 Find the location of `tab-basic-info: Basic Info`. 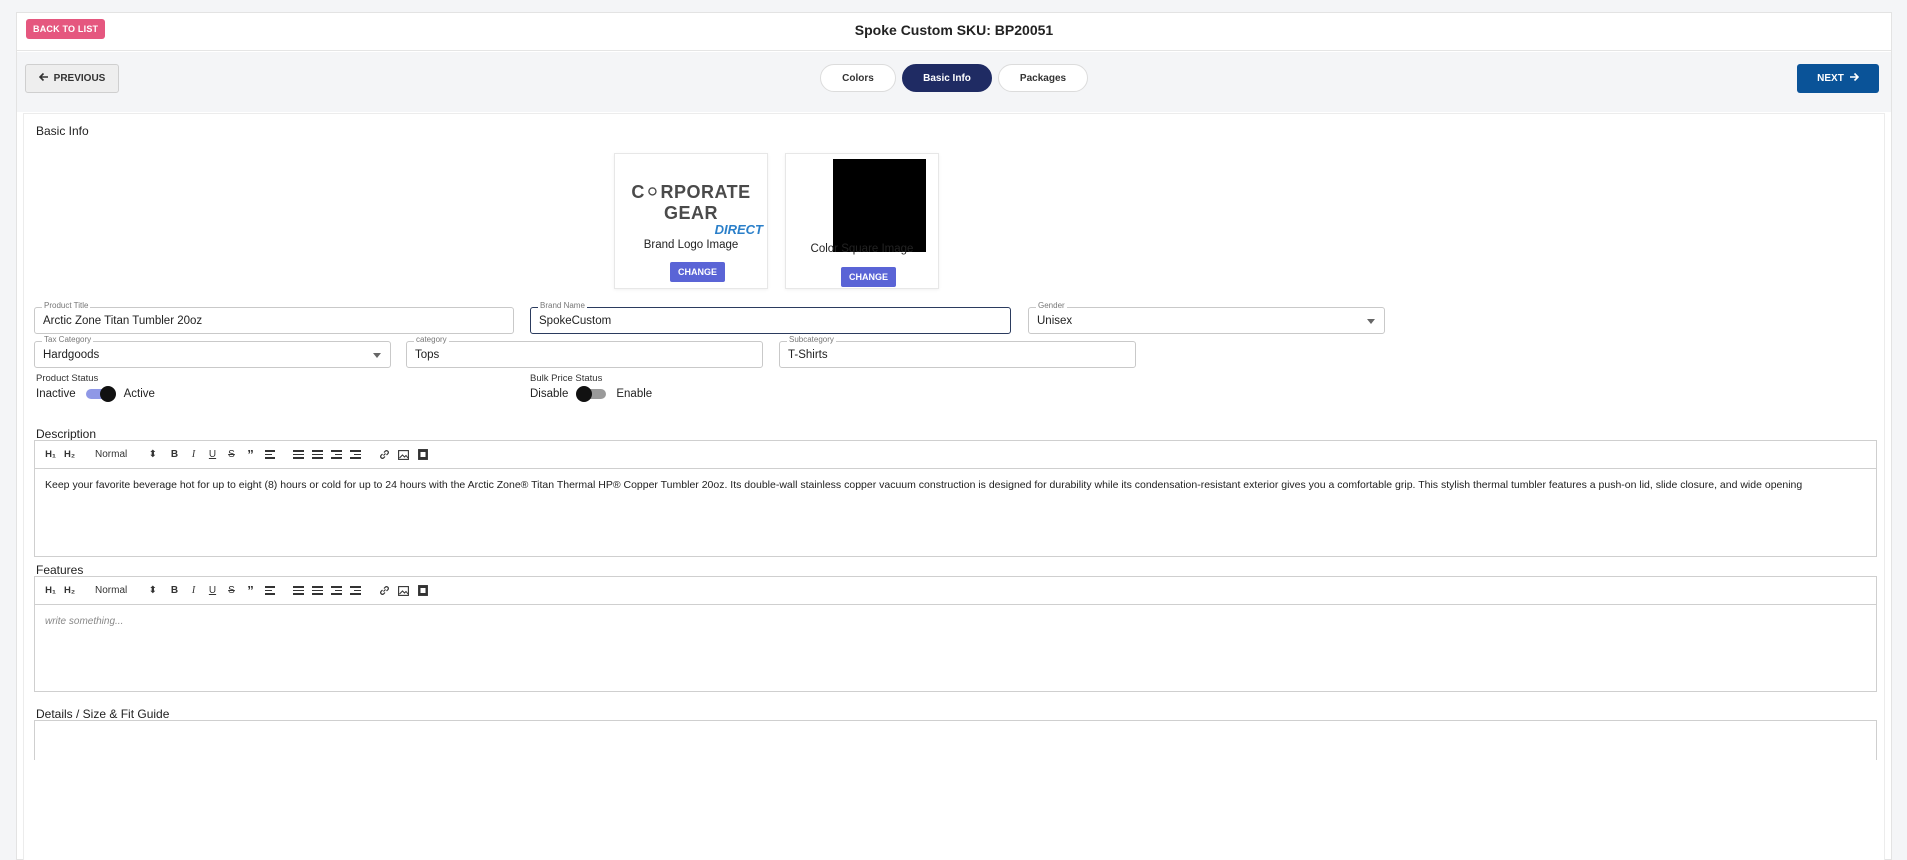

tab-basic-info: Basic Info is located at coordinates (947, 78).